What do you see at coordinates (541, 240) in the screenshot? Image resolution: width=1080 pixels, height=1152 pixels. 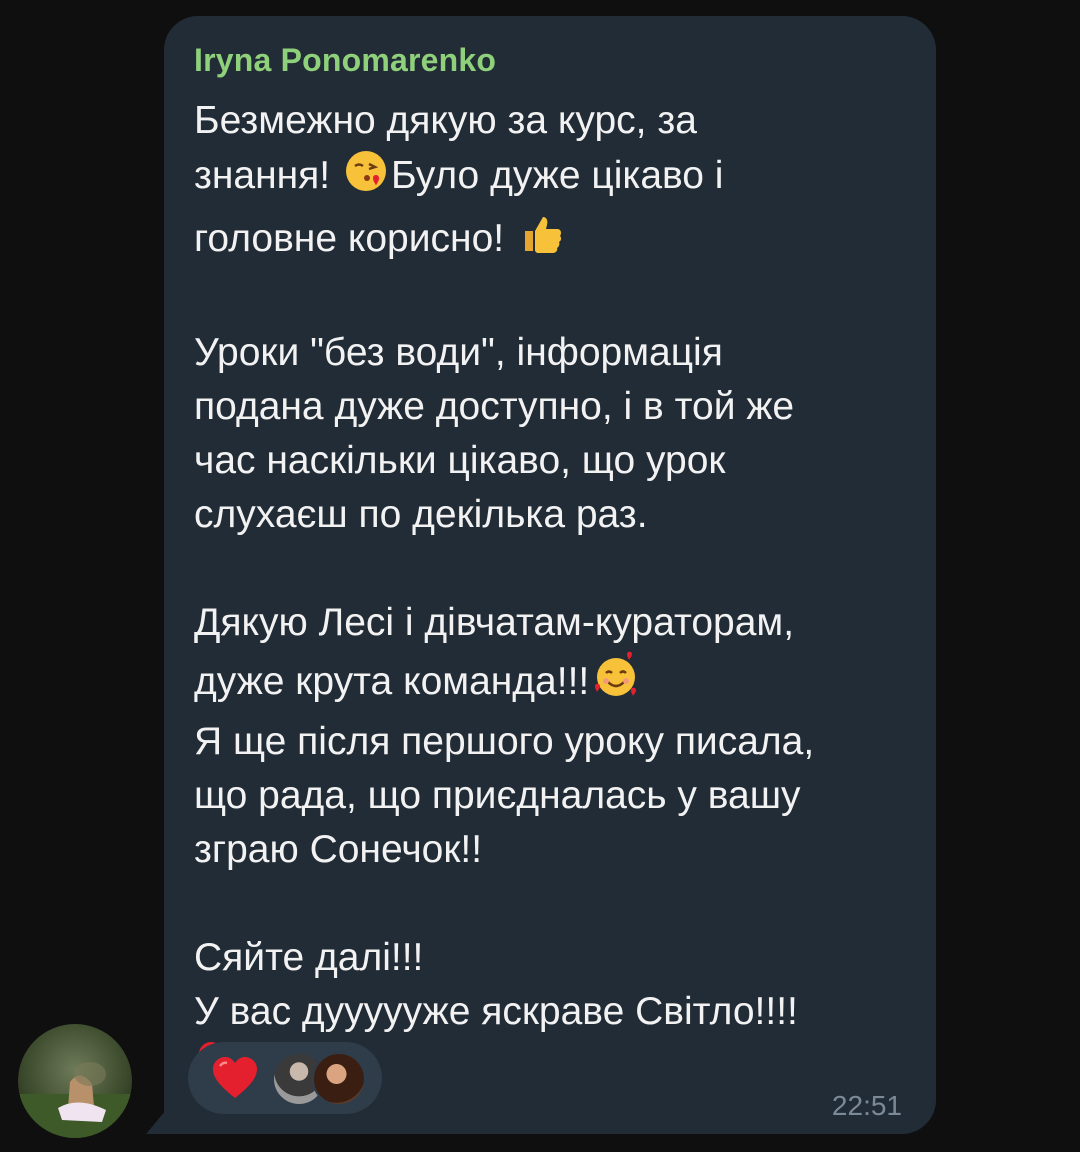 I see `thumbs-up-emoji` at bounding box center [541, 240].